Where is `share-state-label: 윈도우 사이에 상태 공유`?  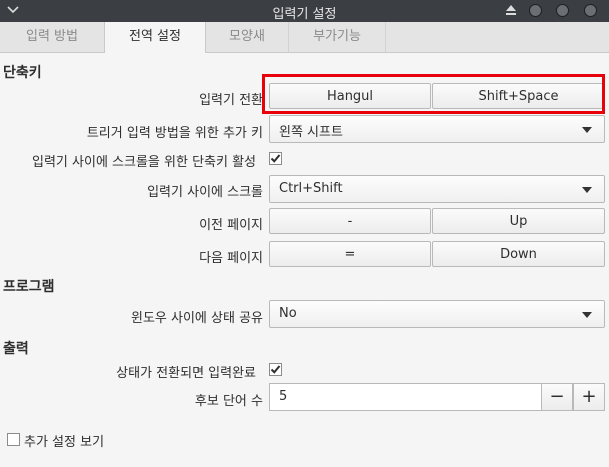
share-state-label: 윈도우 사이에 상태 공유 is located at coordinates (197, 318).